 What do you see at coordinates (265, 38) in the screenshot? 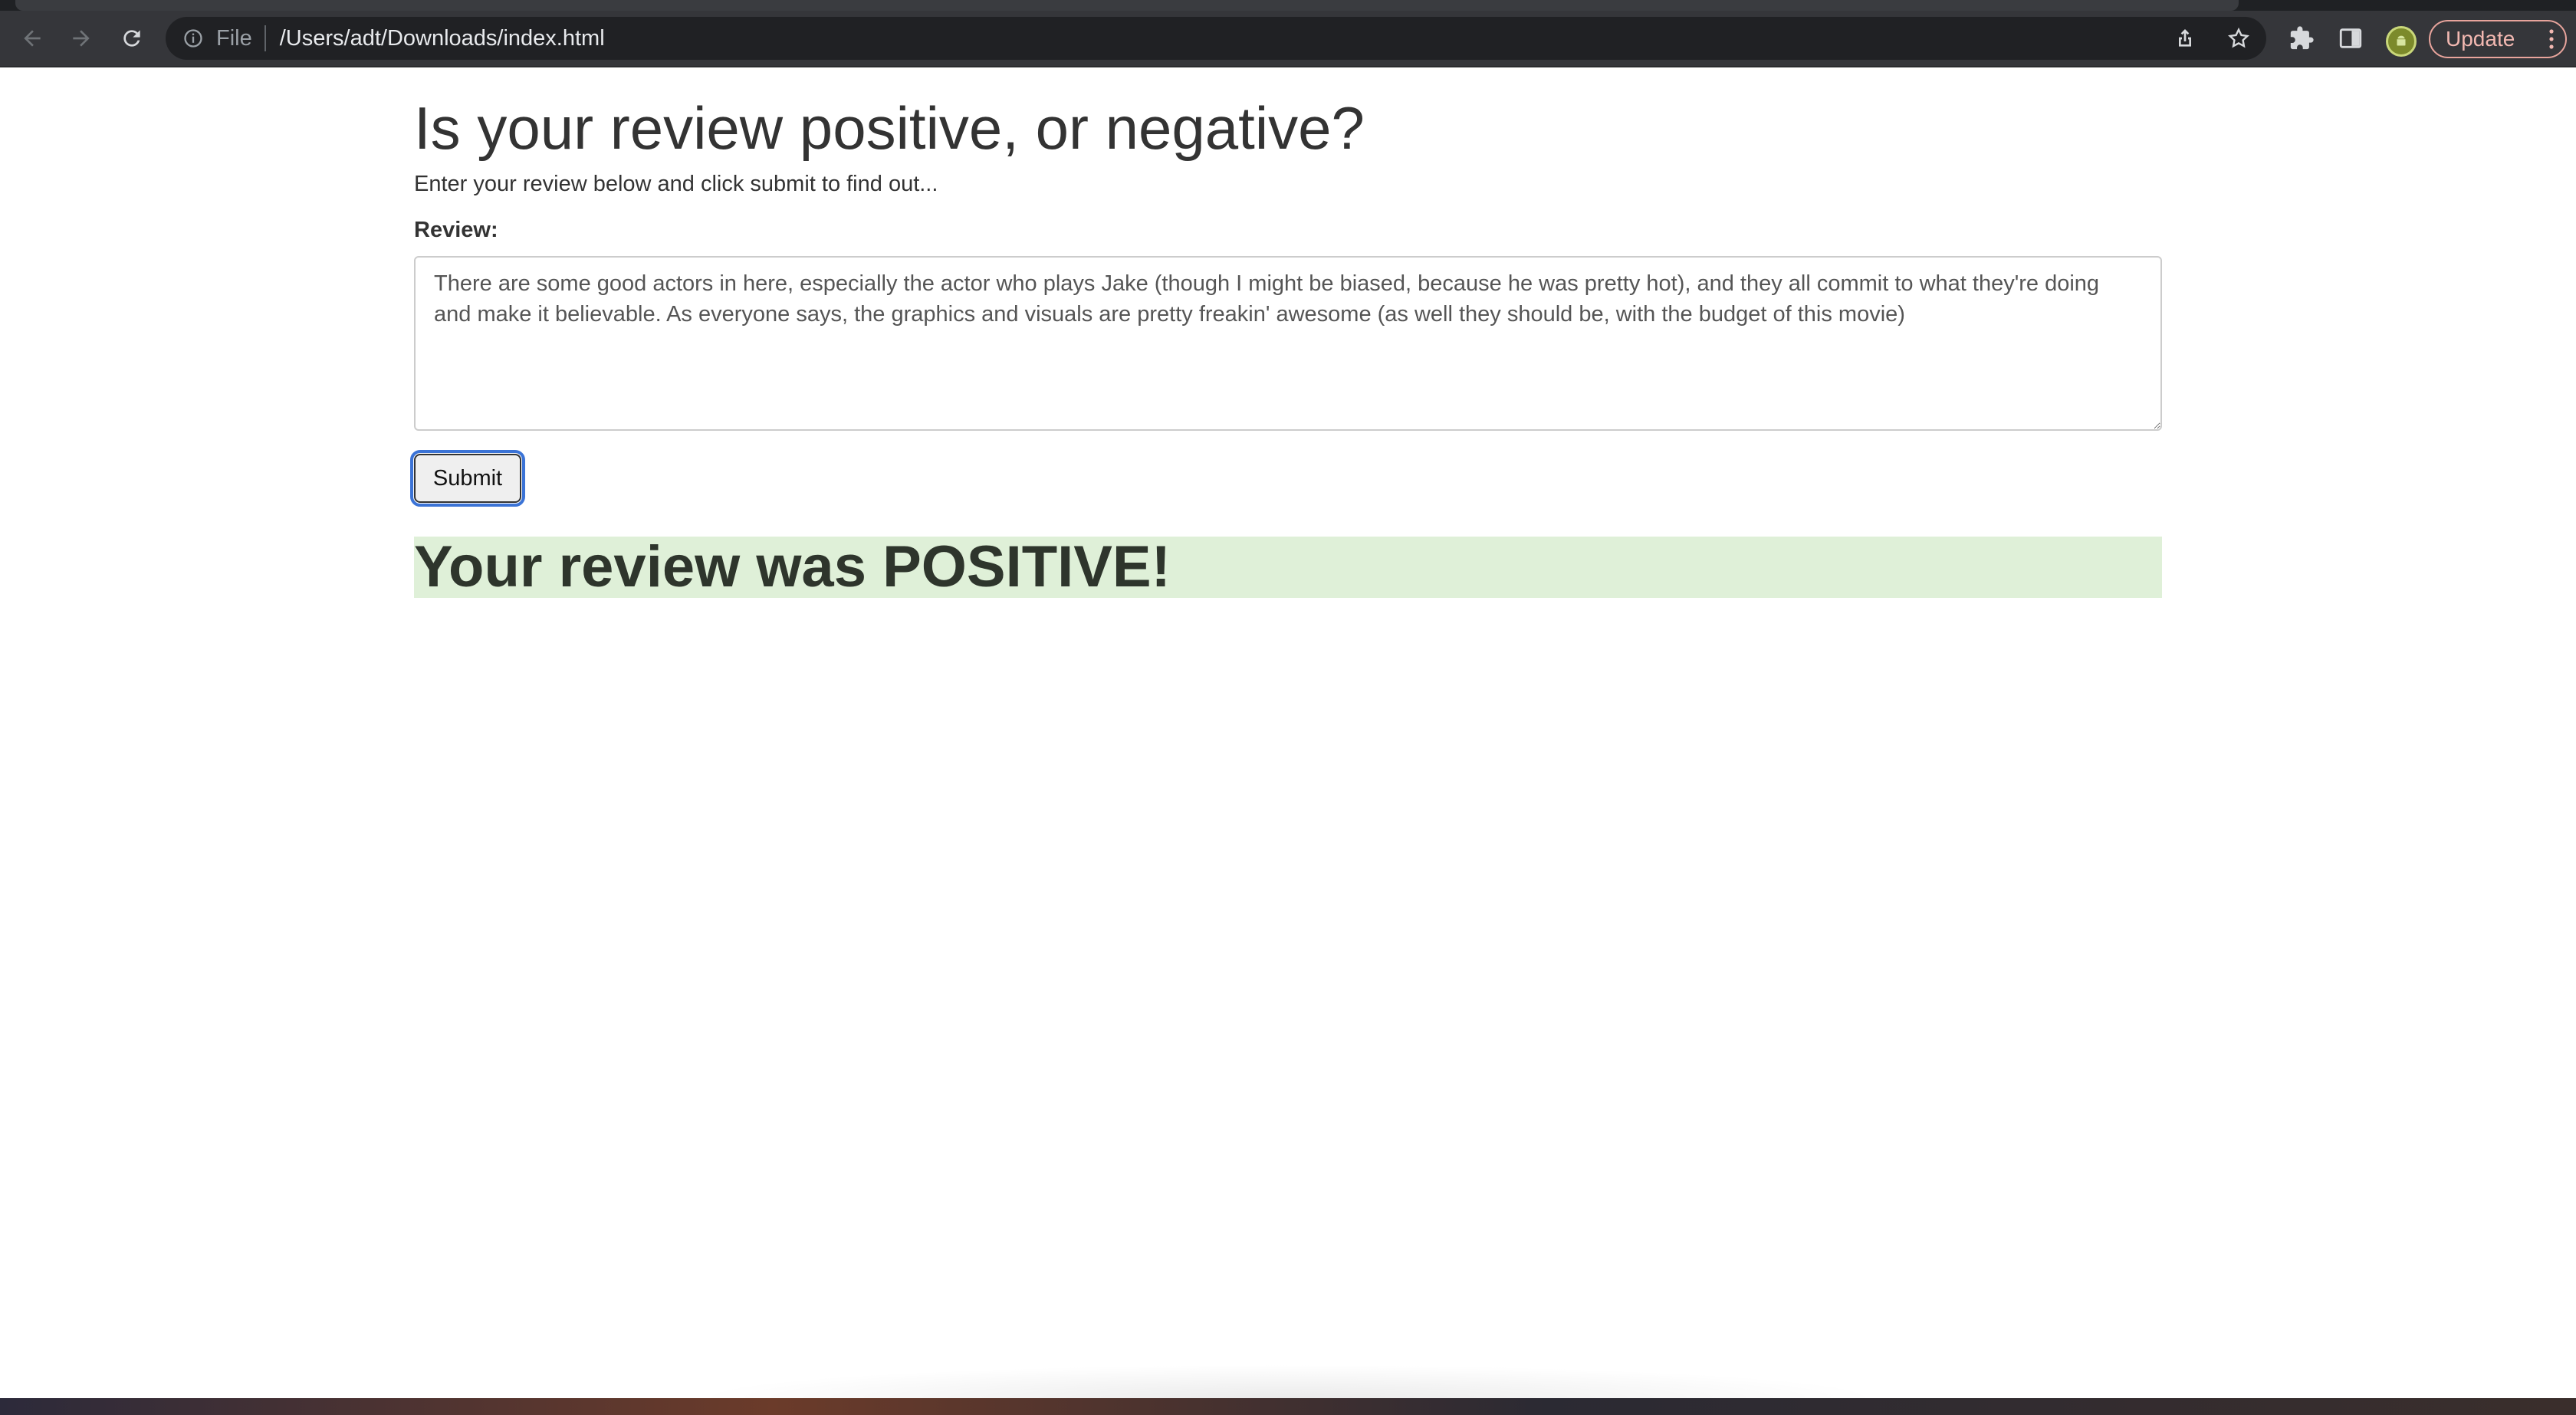
I see `url-separator` at bounding box center [265, 38].